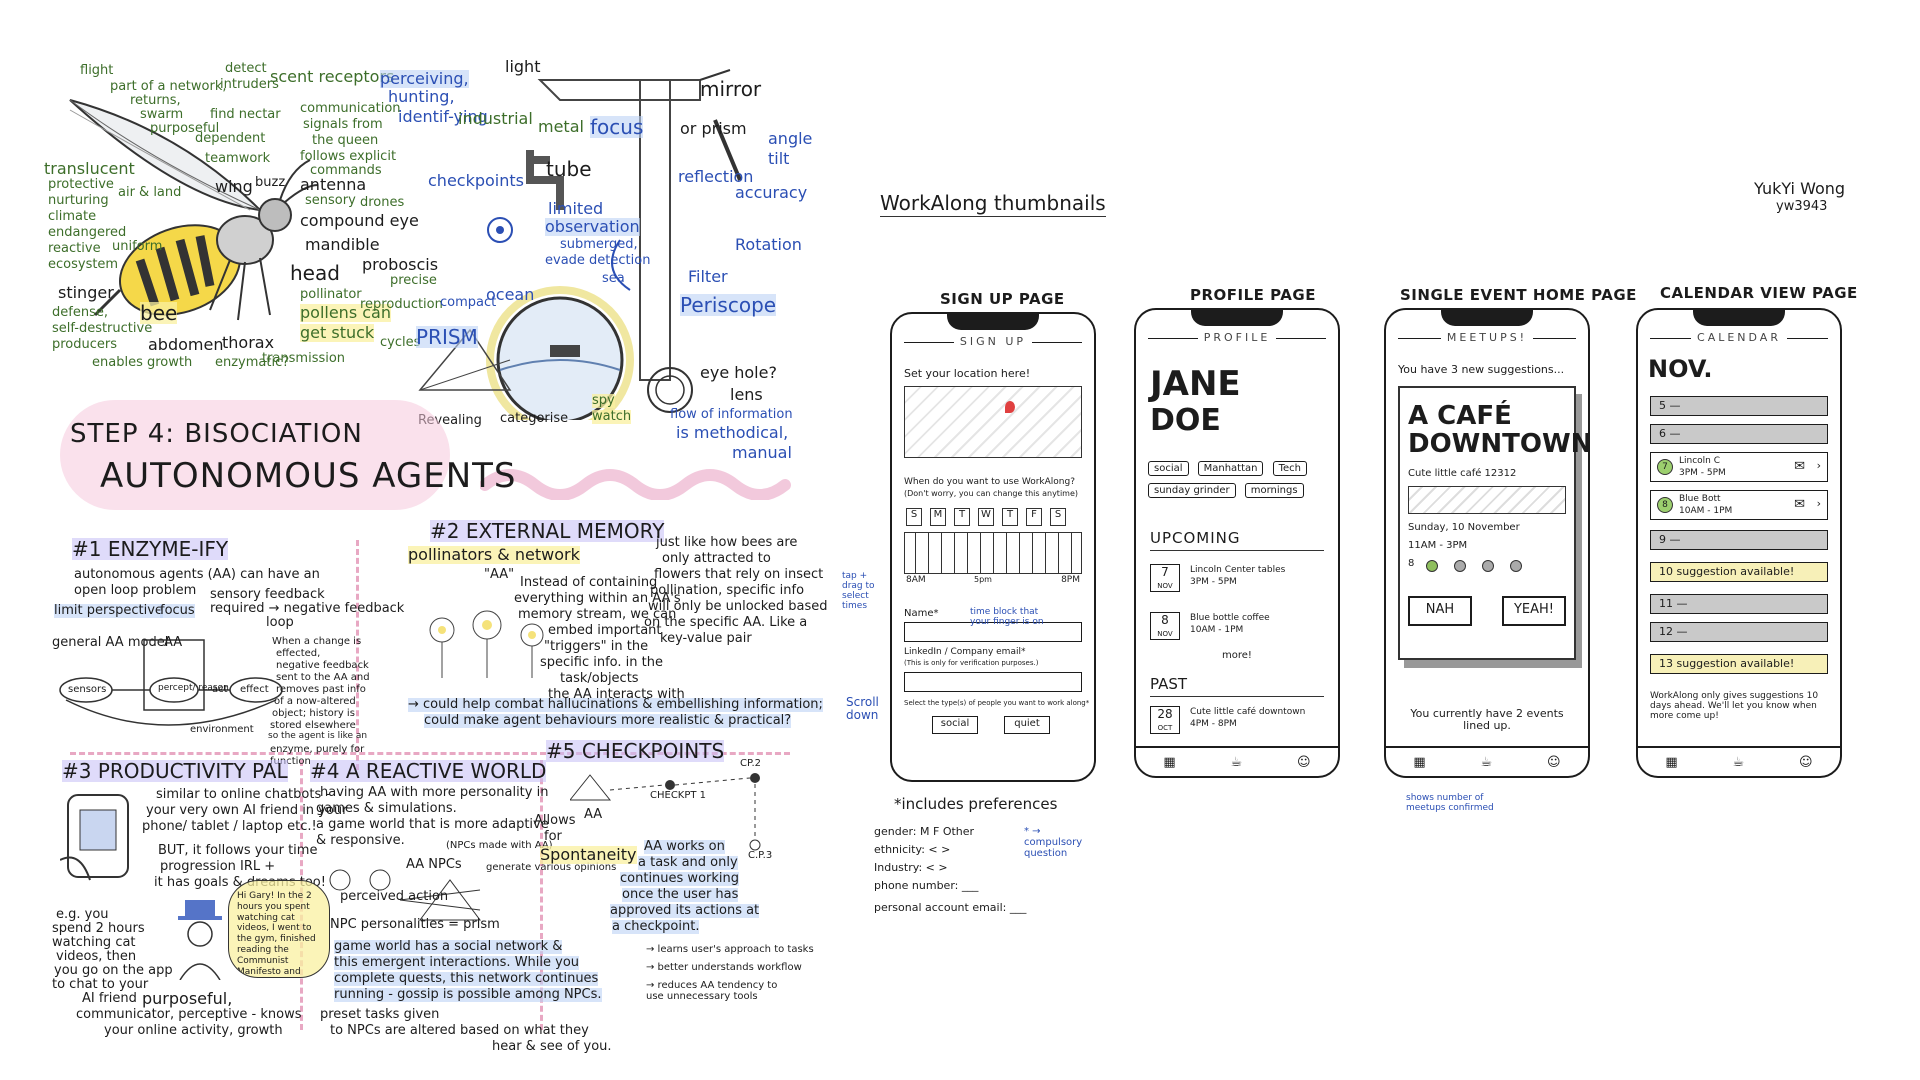  What do you see at coordinates (1739, 632) in the screenshot?
I see `calendar-day-row: 12 —` at bounding box center [1739, 632].